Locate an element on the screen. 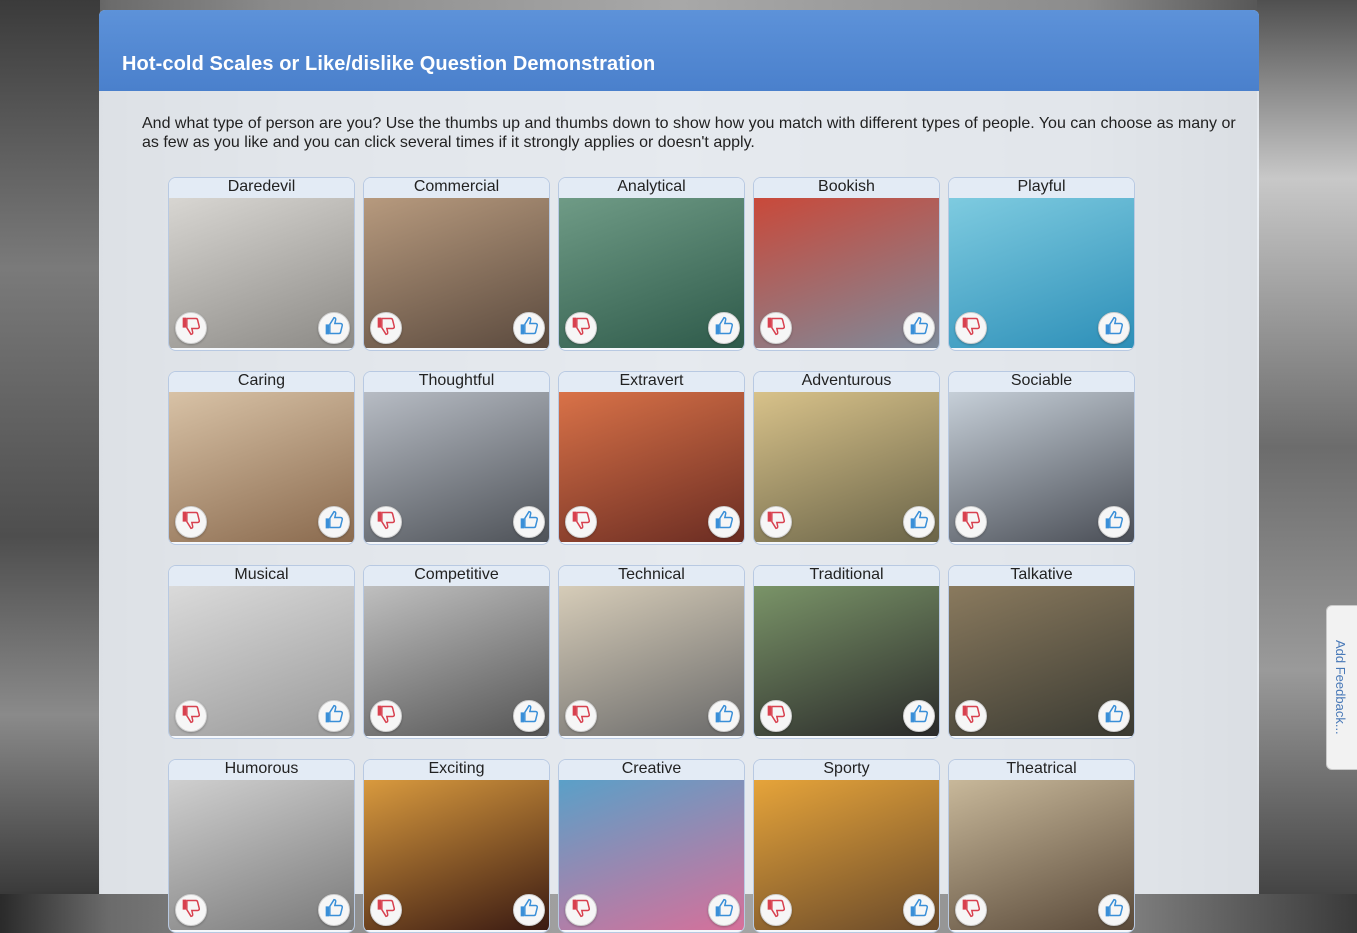 Image resolution: width=1357 pixels, height=933 pixels. person-type-card: Caring is located at coordinates (261, 458).